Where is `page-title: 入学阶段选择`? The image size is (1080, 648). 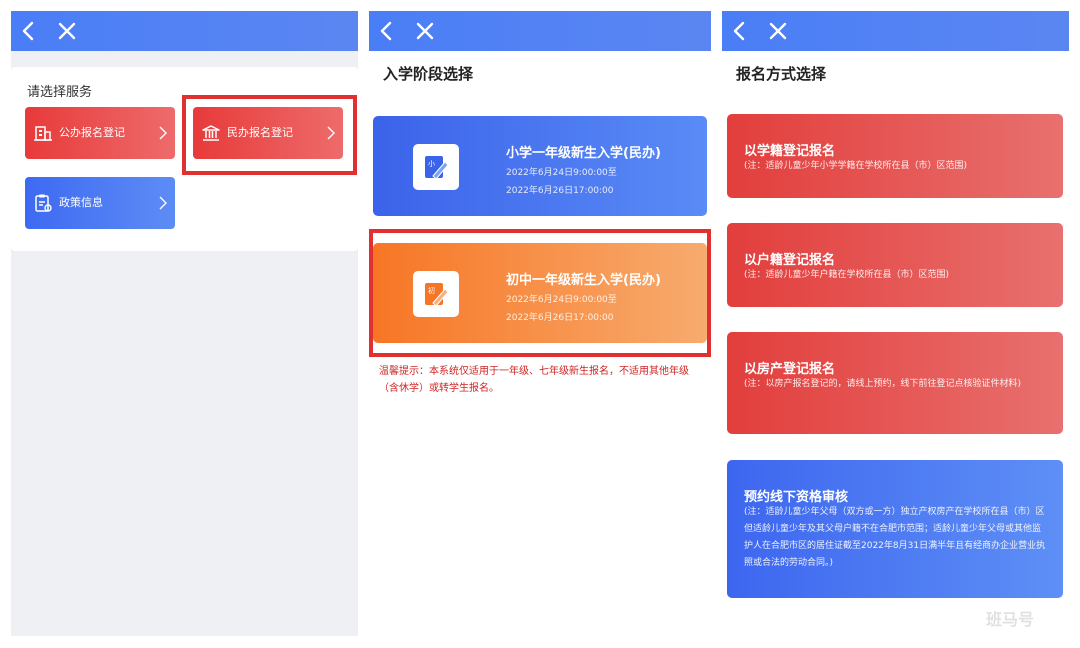 page-title: 入学阶段选择 is located at coordinates (428, 74).